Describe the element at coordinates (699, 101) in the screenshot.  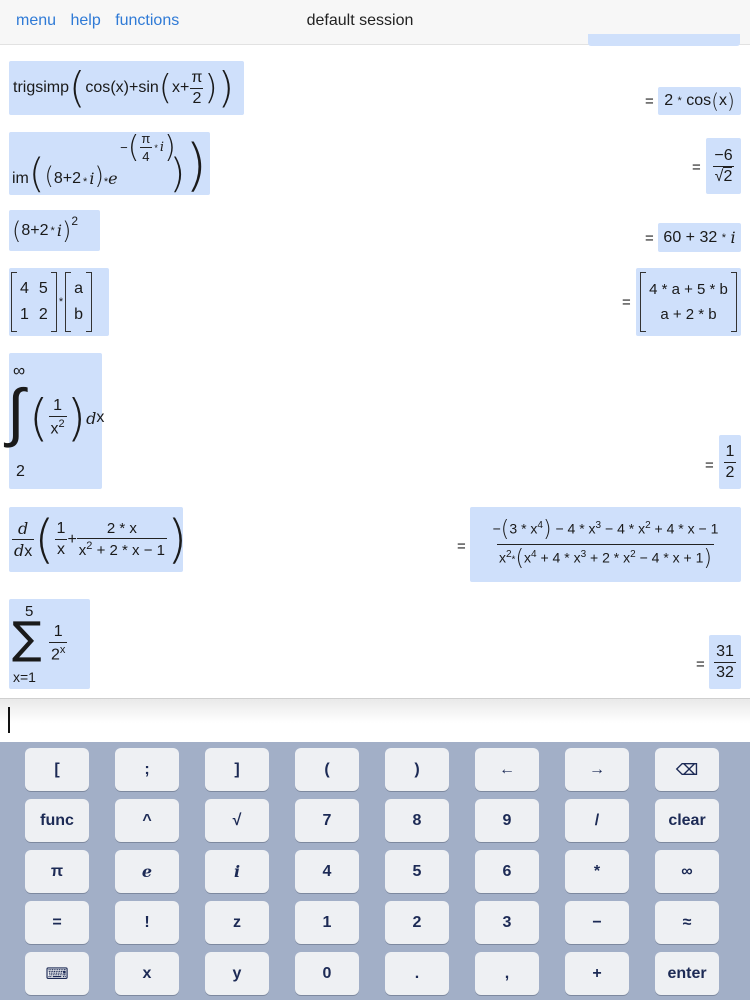
I see `entry-1-result: 2 * cos(x)` at that location.